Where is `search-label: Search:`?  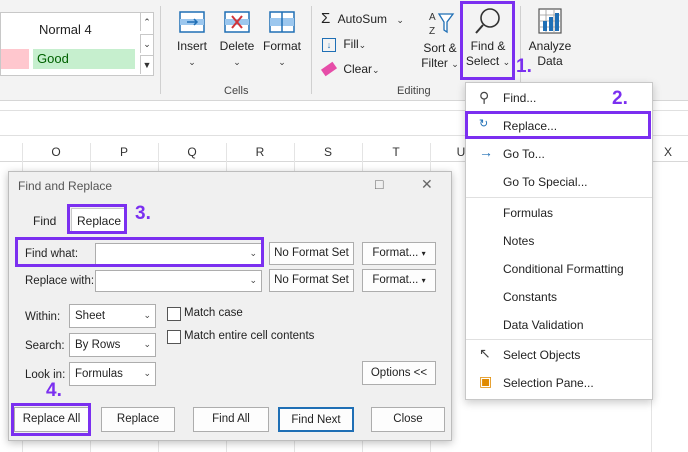
search-label: Search: is located at coordinates (45, 346).